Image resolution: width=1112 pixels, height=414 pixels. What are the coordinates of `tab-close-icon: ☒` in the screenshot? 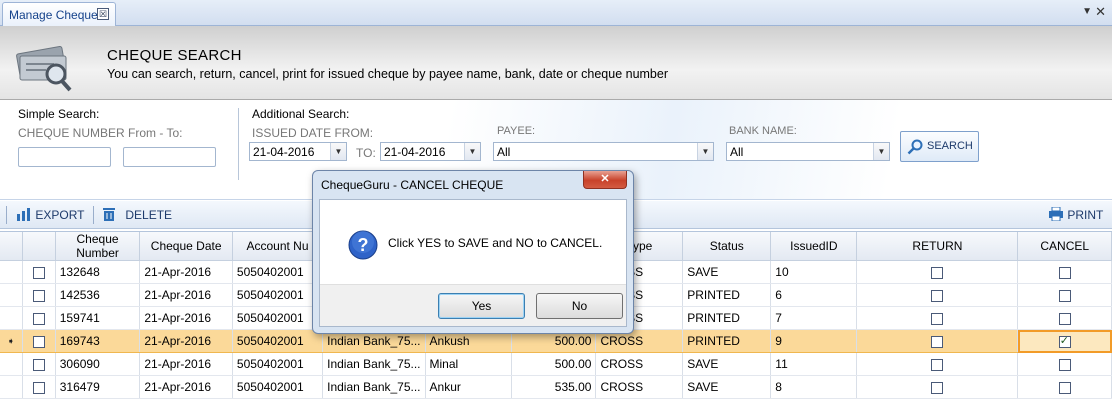 It's located at (103, 14).